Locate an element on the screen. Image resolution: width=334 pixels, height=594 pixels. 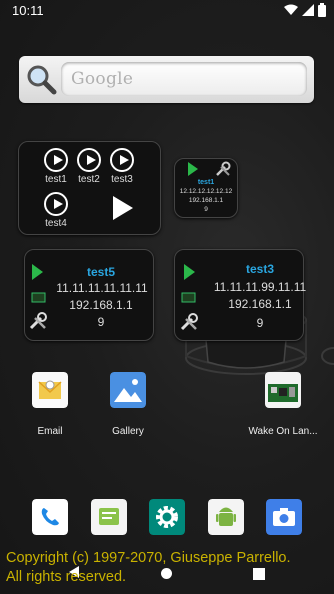
search-placeholder: Google is located at coordinates (102, 79).